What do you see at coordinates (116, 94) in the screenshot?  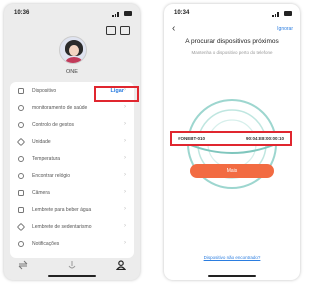 I see `highlight-box` at bounding box center [116, 94].